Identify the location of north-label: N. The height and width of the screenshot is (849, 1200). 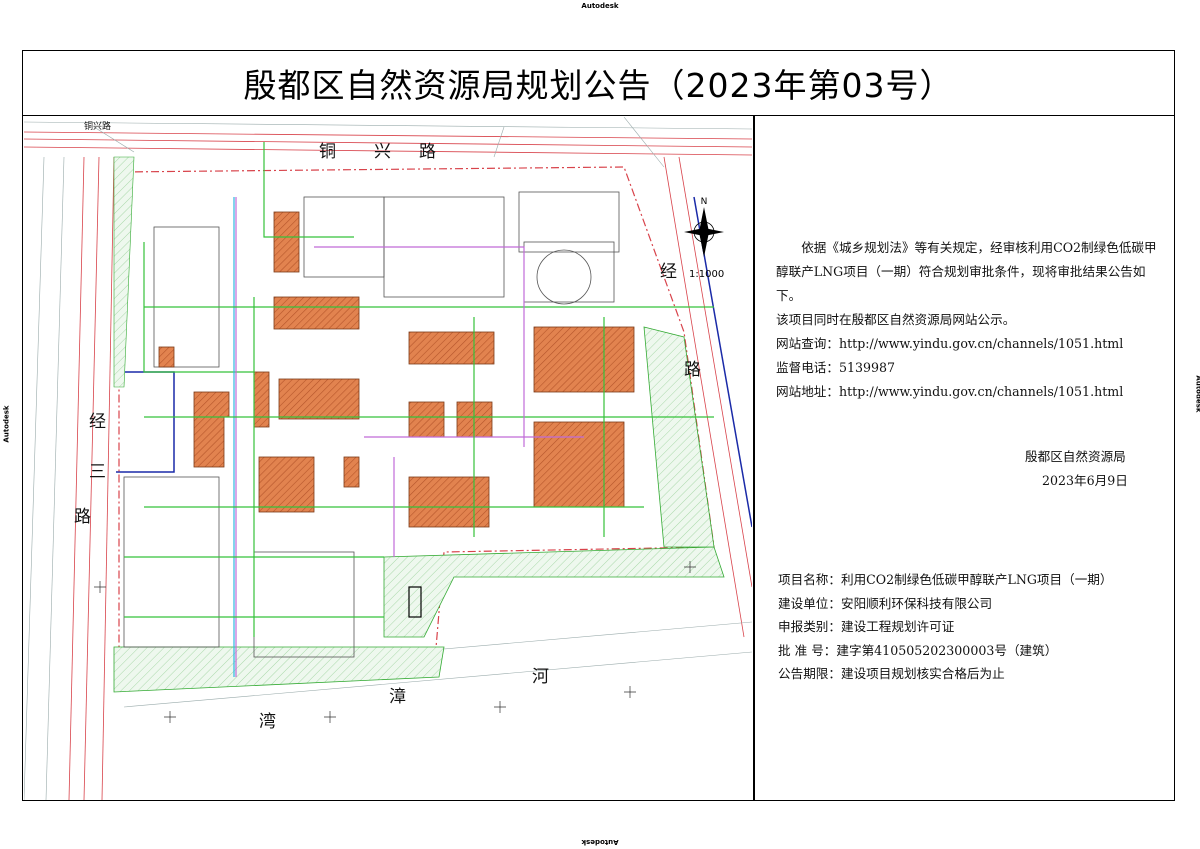
(704, 202).